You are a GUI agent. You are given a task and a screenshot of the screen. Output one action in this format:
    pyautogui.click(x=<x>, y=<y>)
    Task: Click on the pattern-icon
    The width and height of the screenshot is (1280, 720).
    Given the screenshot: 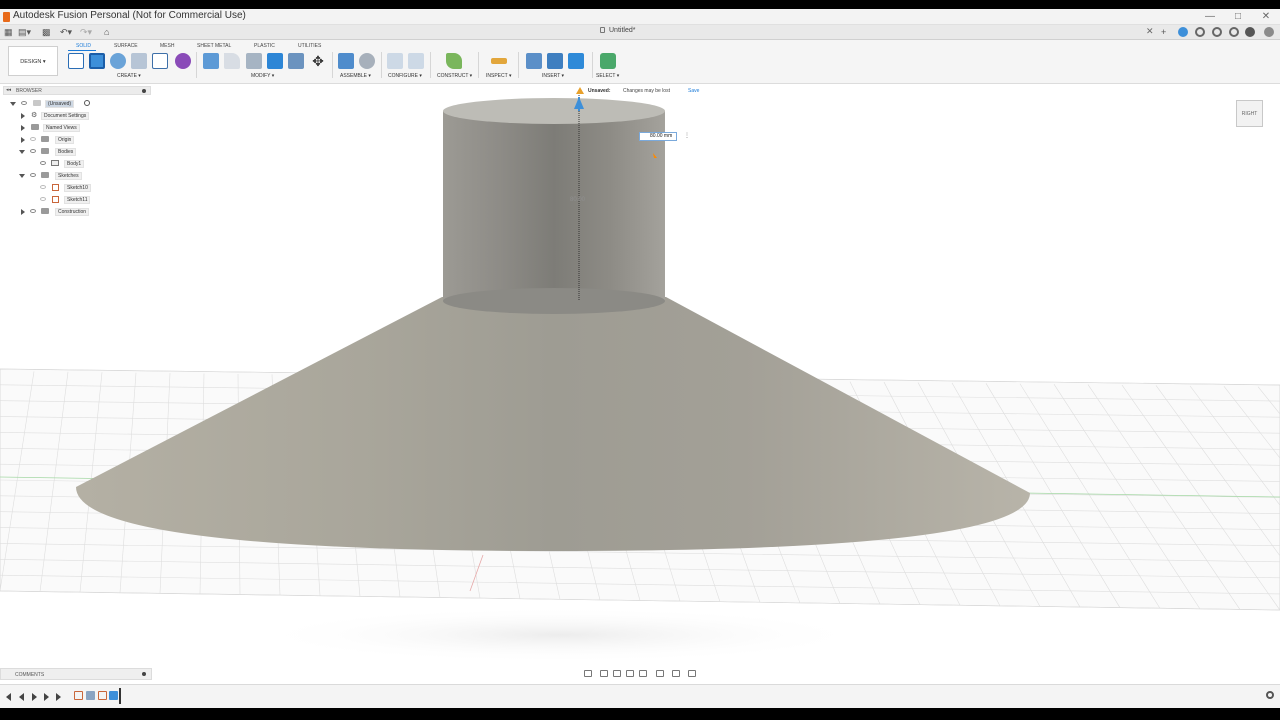 What is the action you would take?
    pyautogui.click(x=160, y=61)
    